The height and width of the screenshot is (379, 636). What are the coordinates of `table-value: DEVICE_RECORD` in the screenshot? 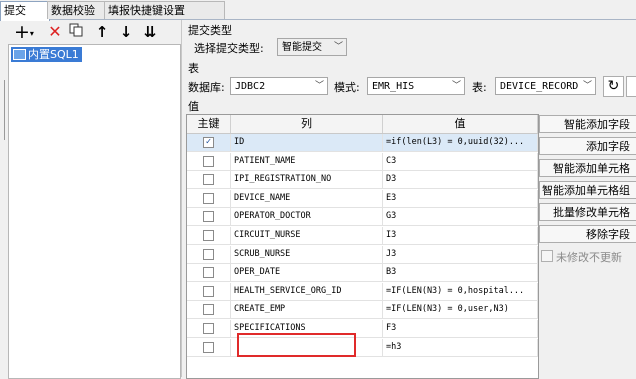 It's located at (539, 86).